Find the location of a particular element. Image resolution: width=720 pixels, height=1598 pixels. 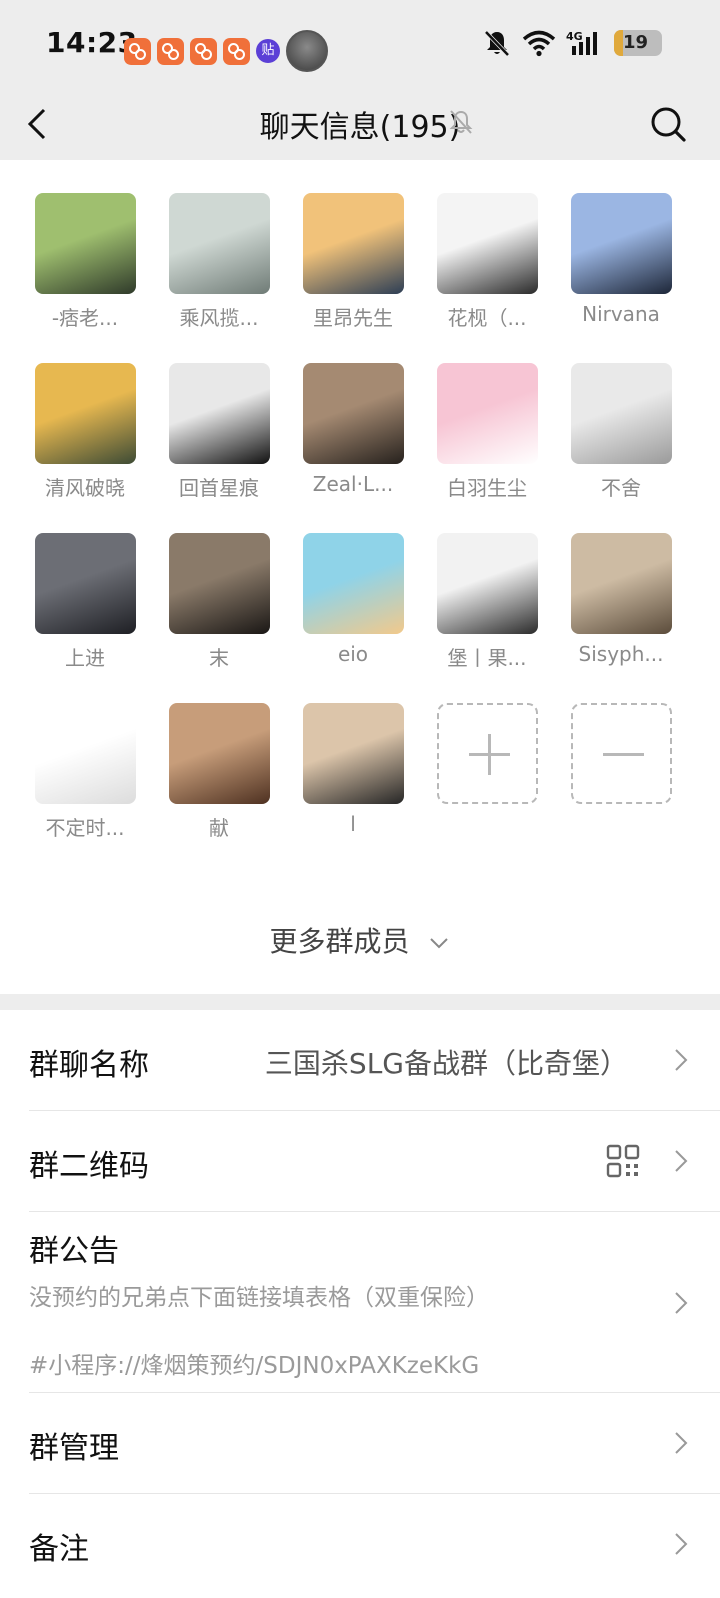

member-tile: 里昂先生 is located at coordinates (353, 262).